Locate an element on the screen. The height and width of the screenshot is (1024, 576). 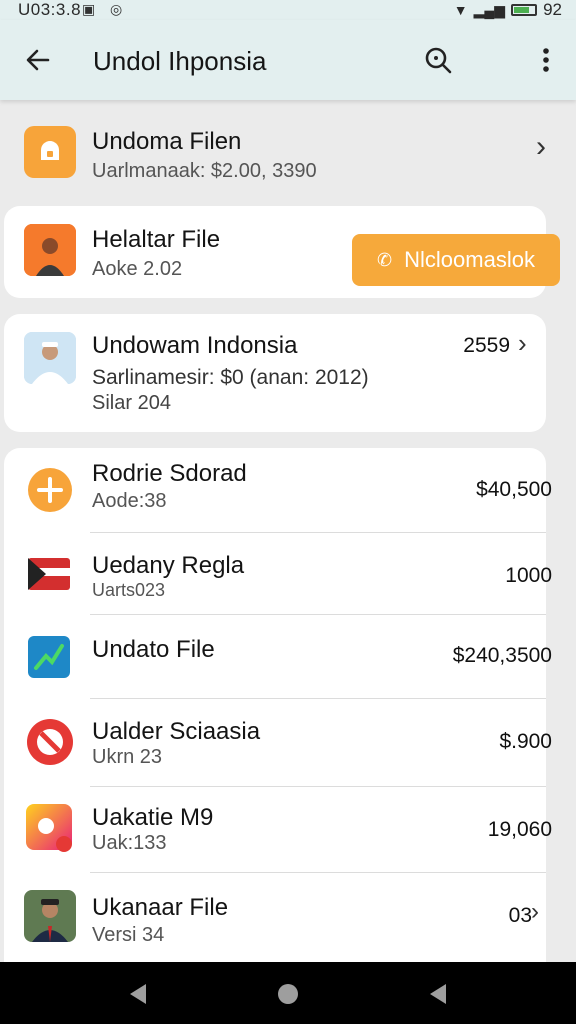
item-title: Uakatie M9 is located at coordinates (153, 817).